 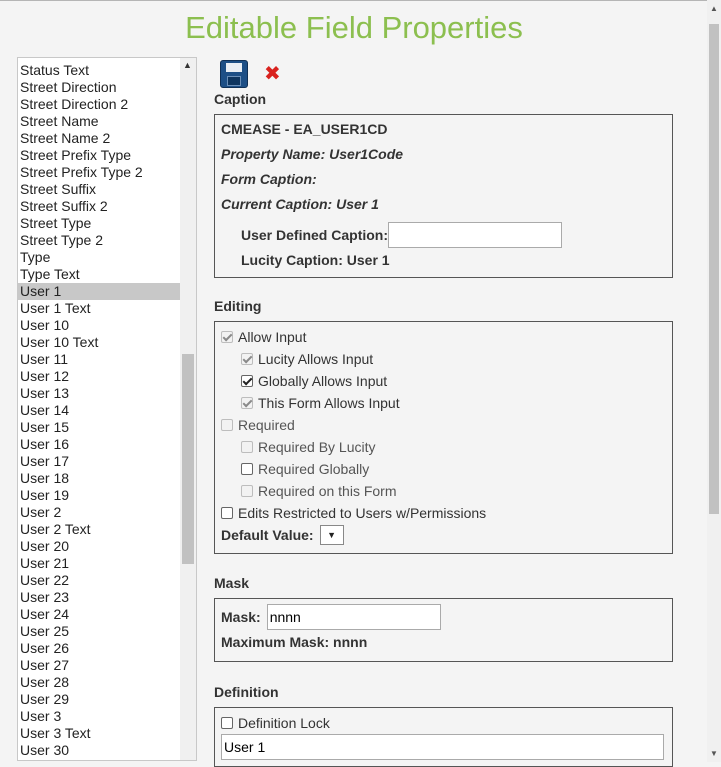 I want to click on edits-restricted-row: Edits Restricted to Users w/Permissions, so click(x=443, y=513).